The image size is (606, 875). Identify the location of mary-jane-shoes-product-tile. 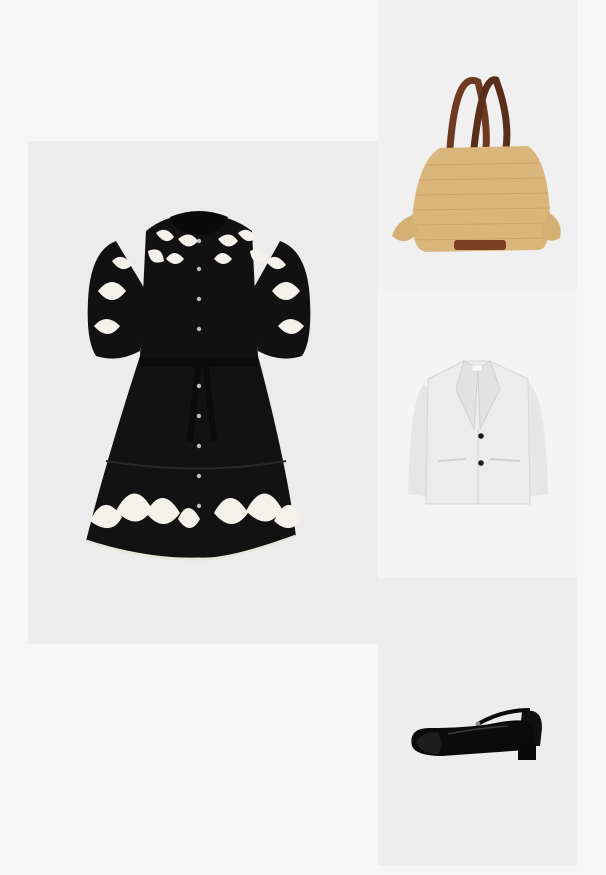
(477, 722).